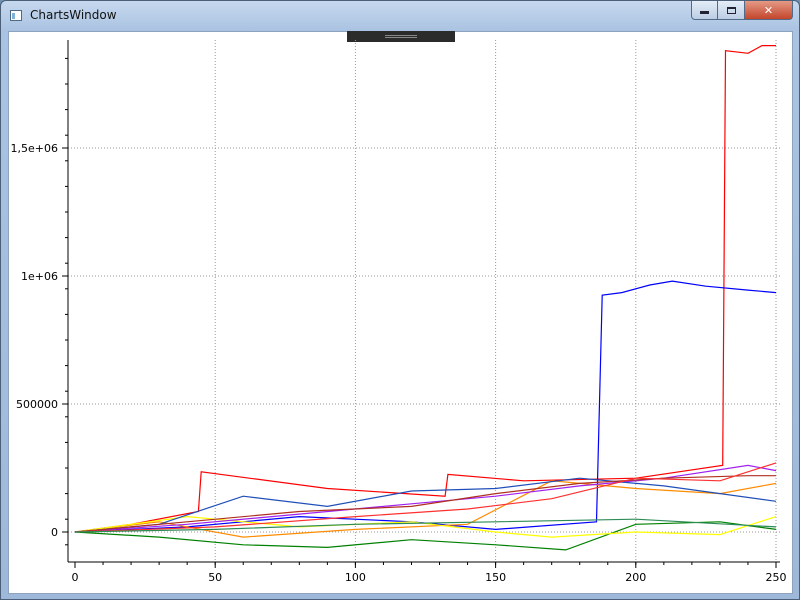  I want to click on y-tick-label: 1e+06, so click(39, 276).